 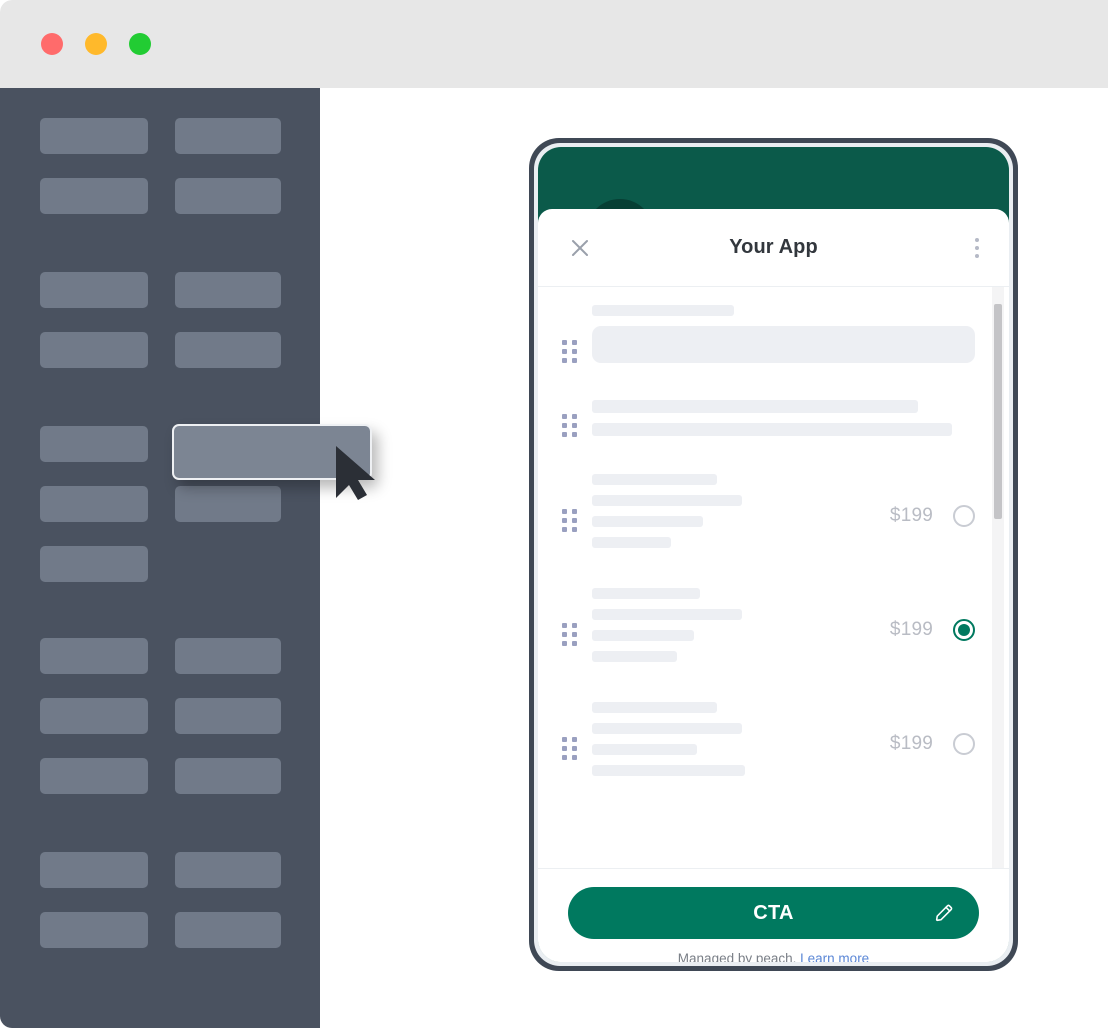 What do you see at coordinates (734, 754) in the screenshot?
I see `list-item-content` at bounding box center [734, 754].